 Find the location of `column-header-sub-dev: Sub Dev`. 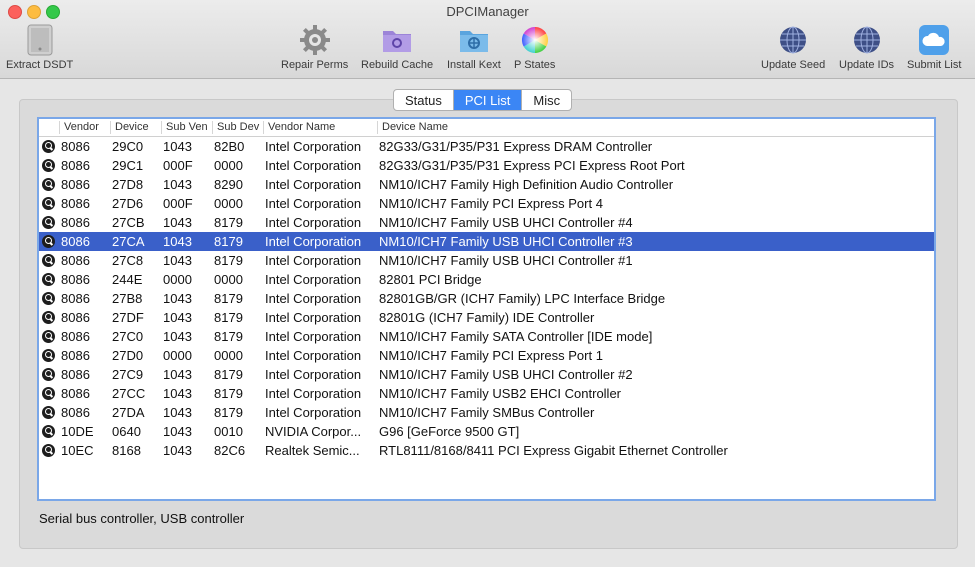

column-header-sub-dev: Sub Dev is located at coordinates (237, 127).